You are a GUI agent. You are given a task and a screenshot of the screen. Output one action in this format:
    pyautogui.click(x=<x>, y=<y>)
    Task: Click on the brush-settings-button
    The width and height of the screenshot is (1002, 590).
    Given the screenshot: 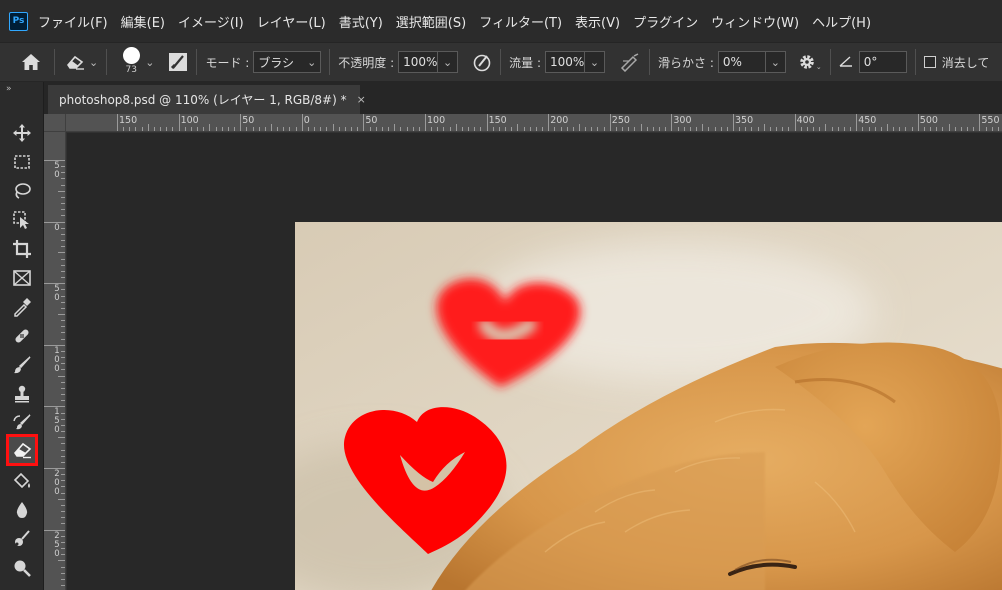 What is the action you would take?
    pyautogui.click(x=178, y=62)
    